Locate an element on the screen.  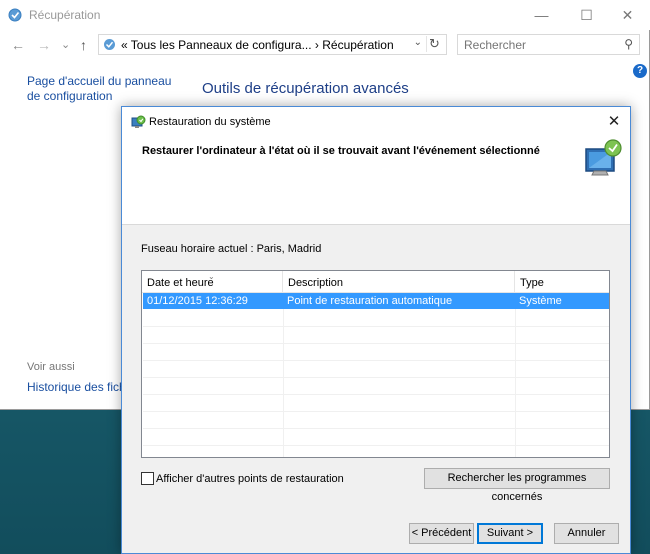
show-more-restore-points-checkbox: Afficher d'autres points de restauration is located at coordinates (242, 478).